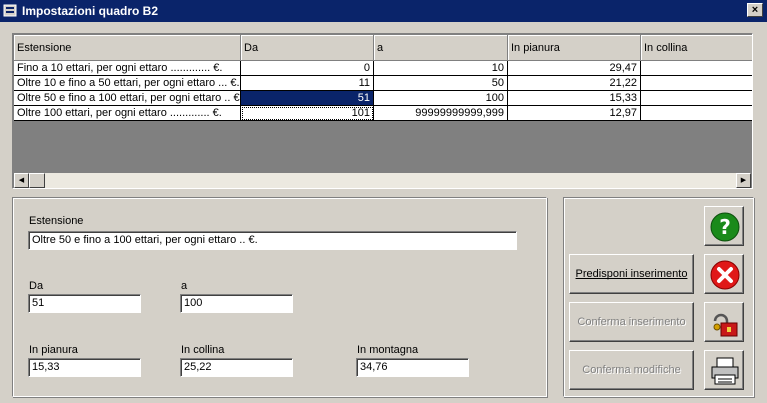 The height and width of the screenshot is (403, 767). What do you see at coordinates (307, 68) in the screenshot?
I see `table-cell: 0` at bounding box center [307, 68].